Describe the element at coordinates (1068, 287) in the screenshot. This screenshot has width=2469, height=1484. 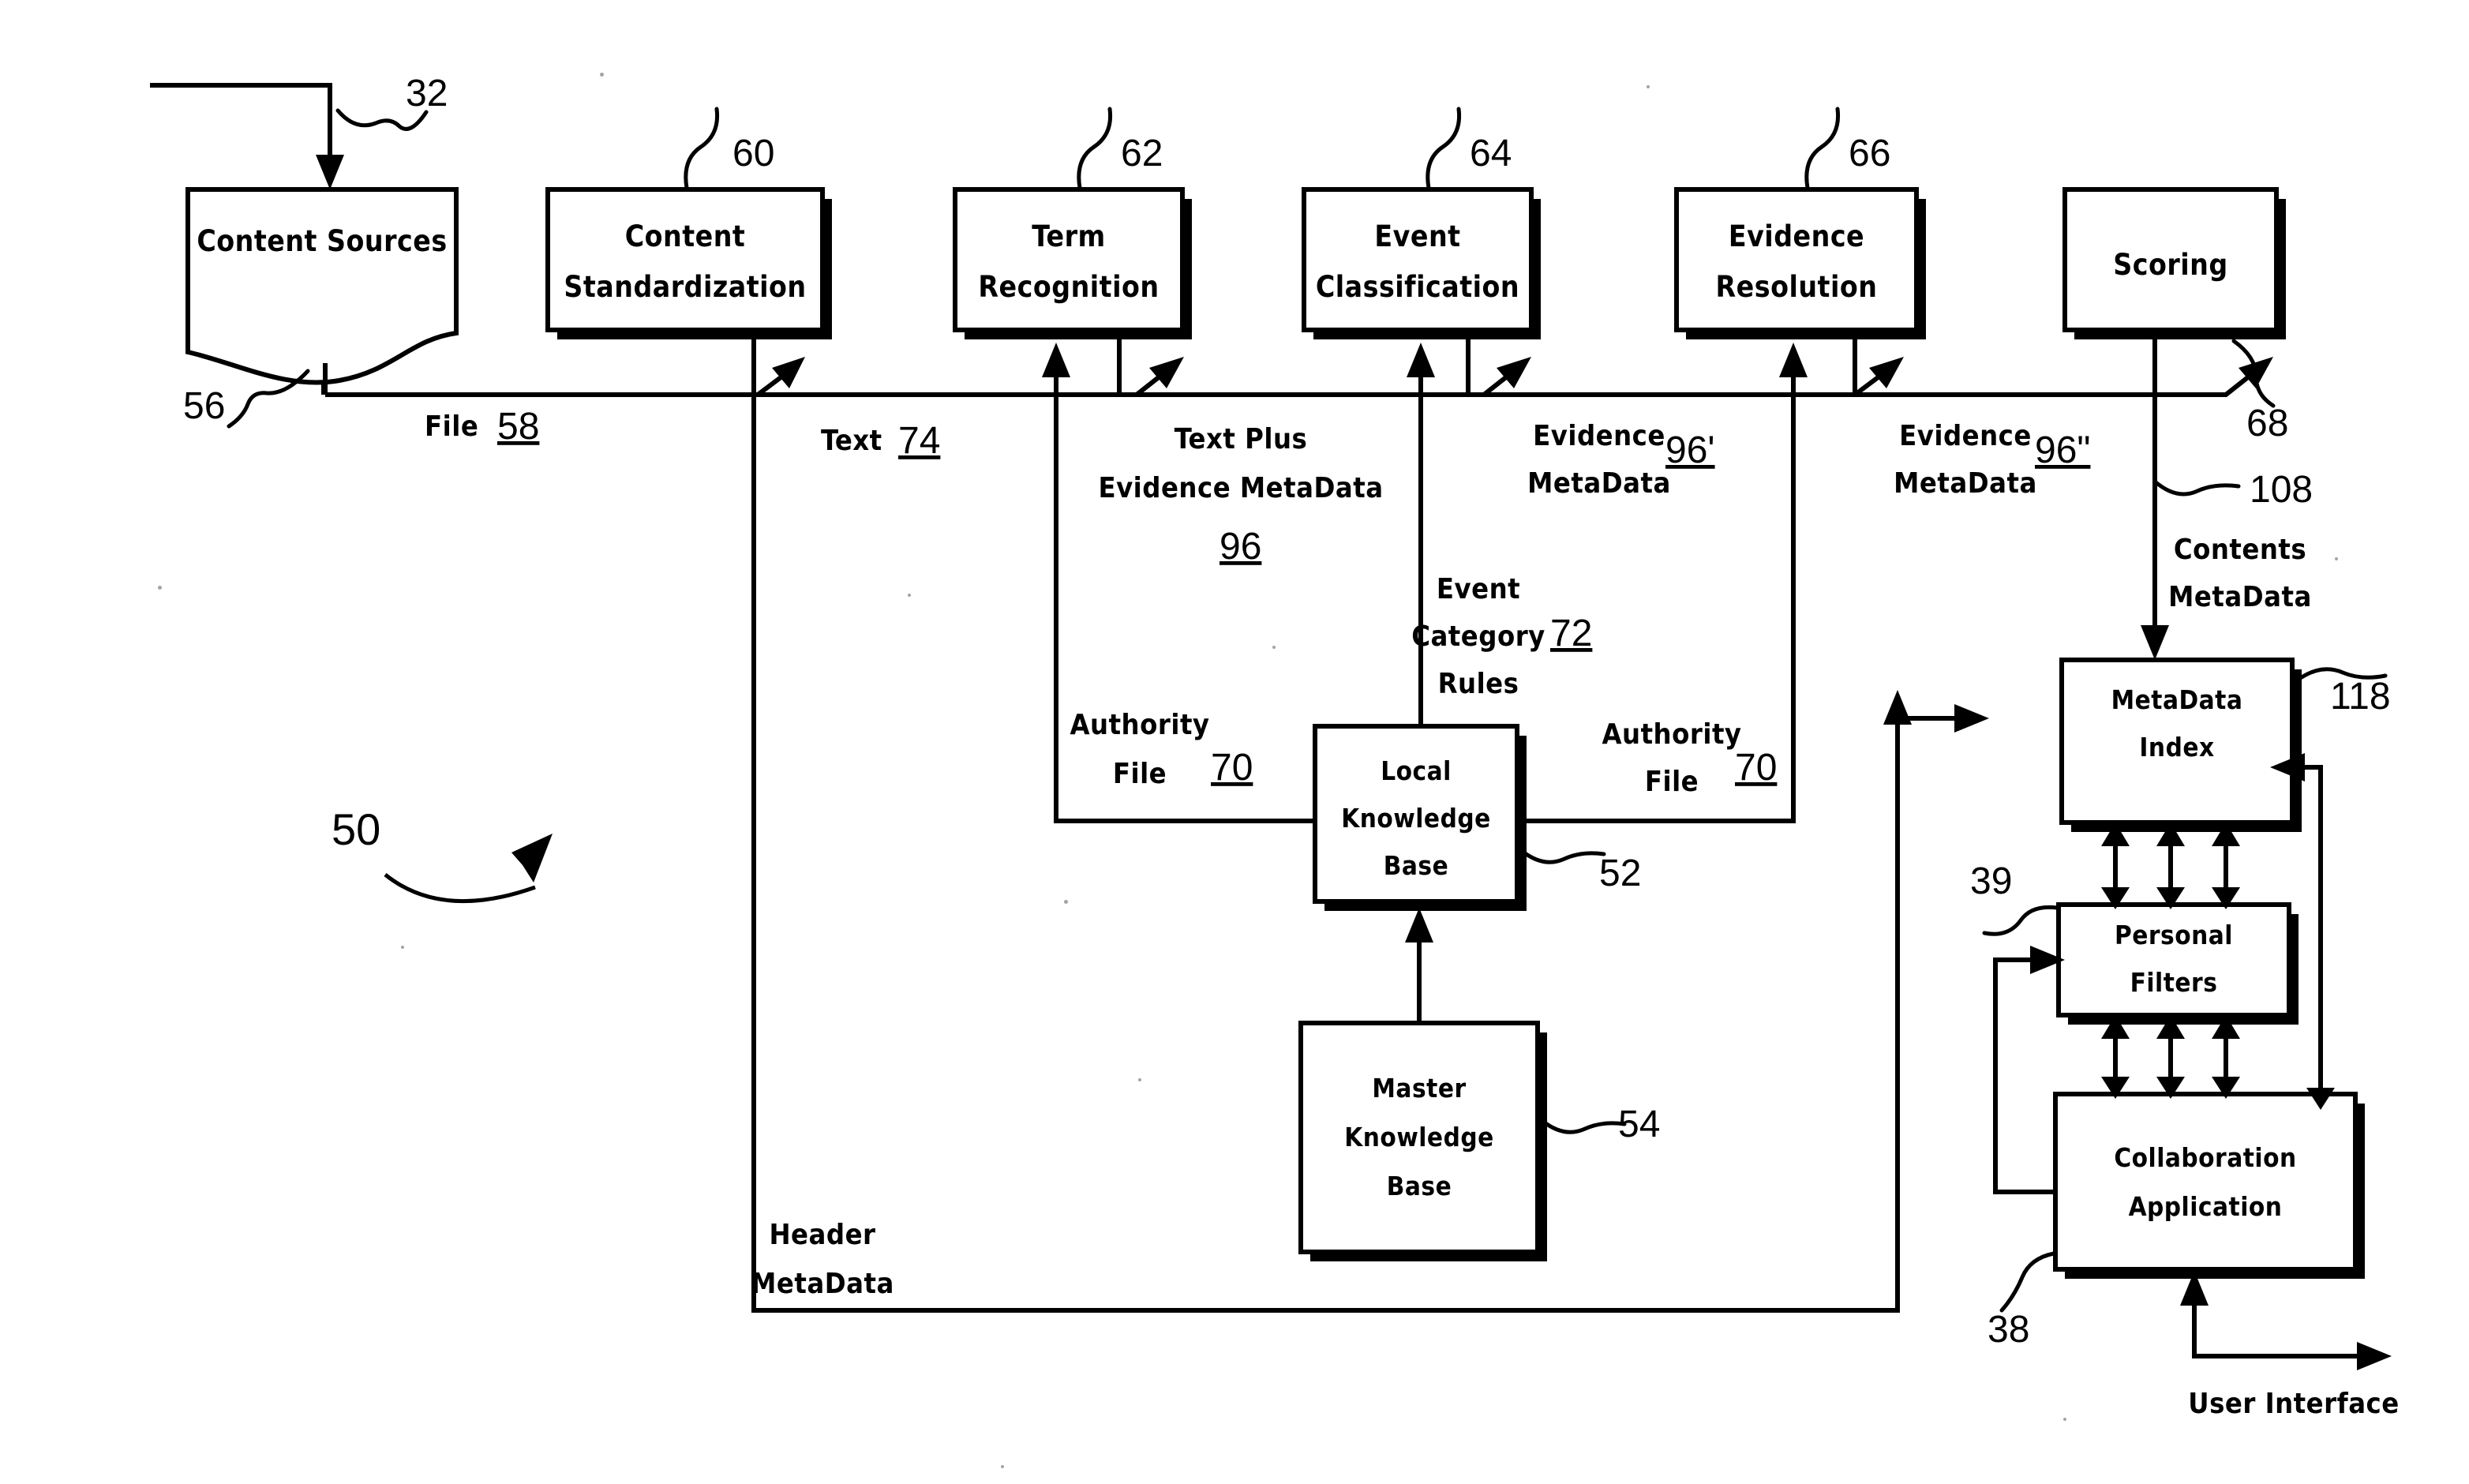
I see `term-recognition-label-2: Recognition` at that location.